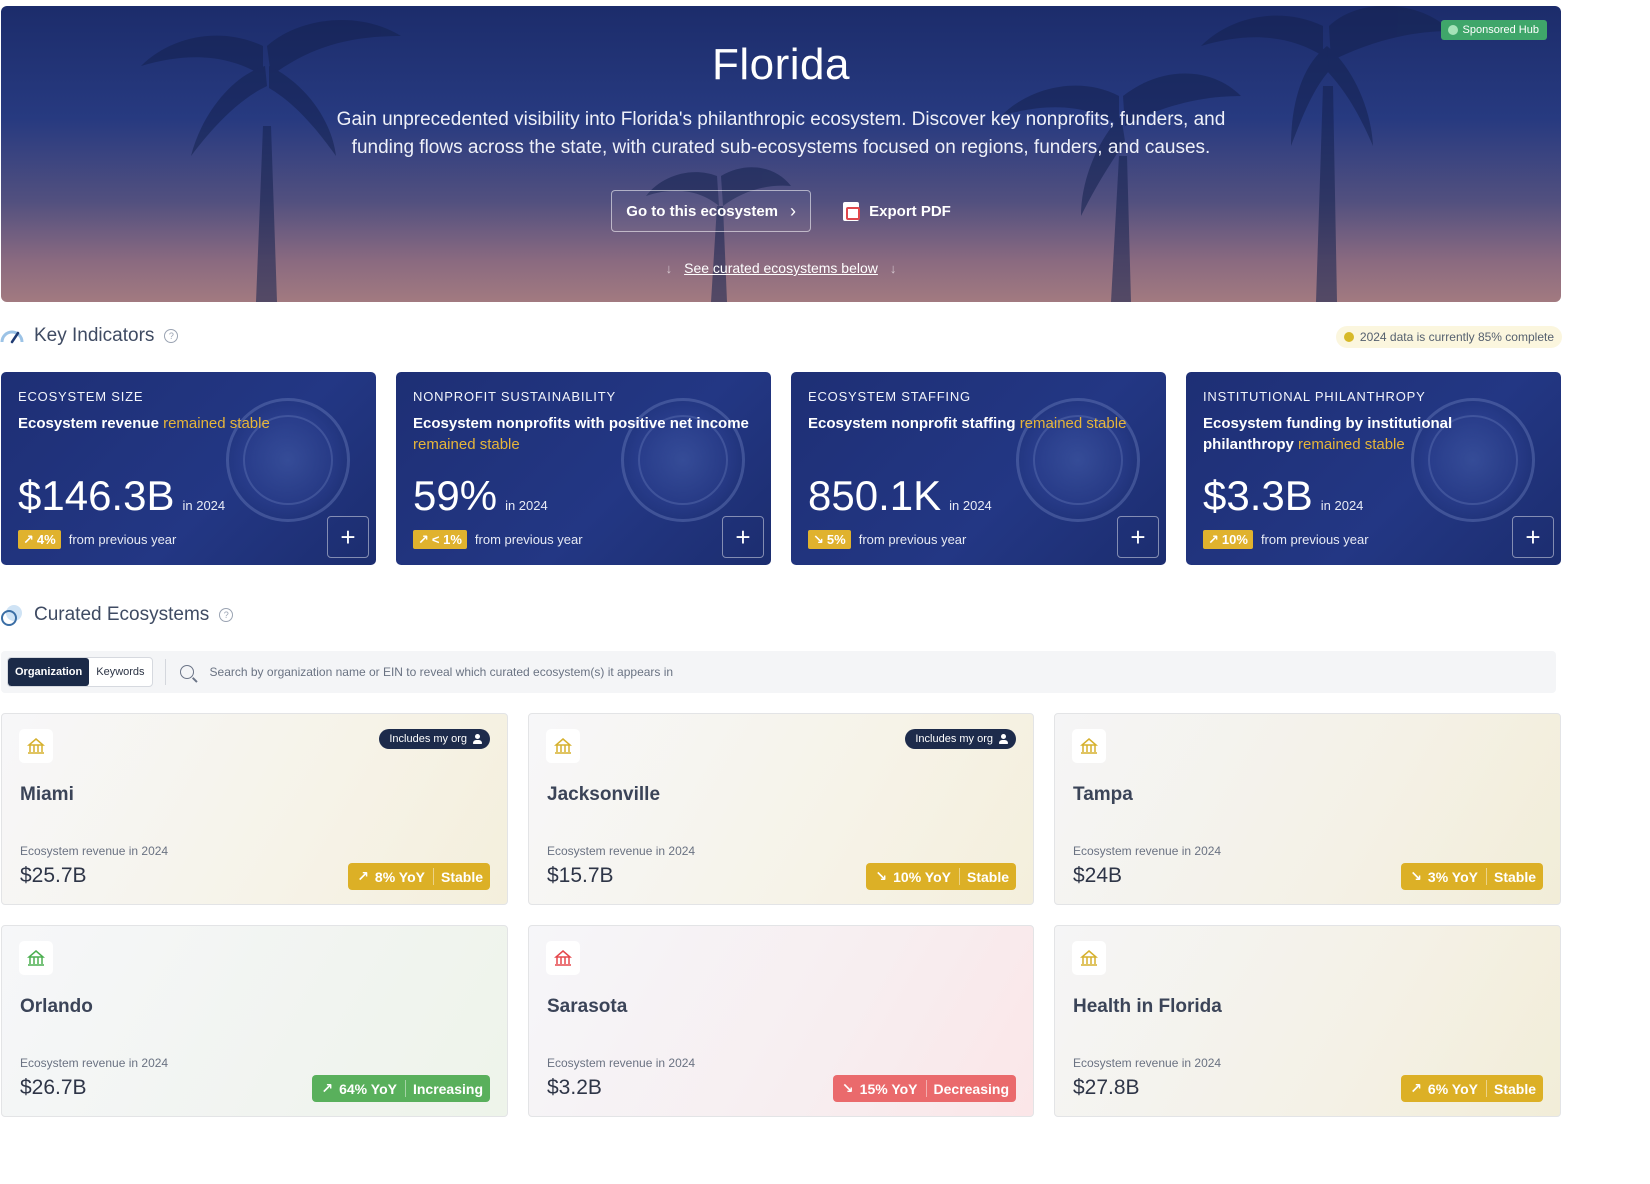 The height and width of the screenshot is (1184, 1650). Describe the element at coordinates (96, 495) in the screenshot. I see `indicator-value: $146.3B` at that location.